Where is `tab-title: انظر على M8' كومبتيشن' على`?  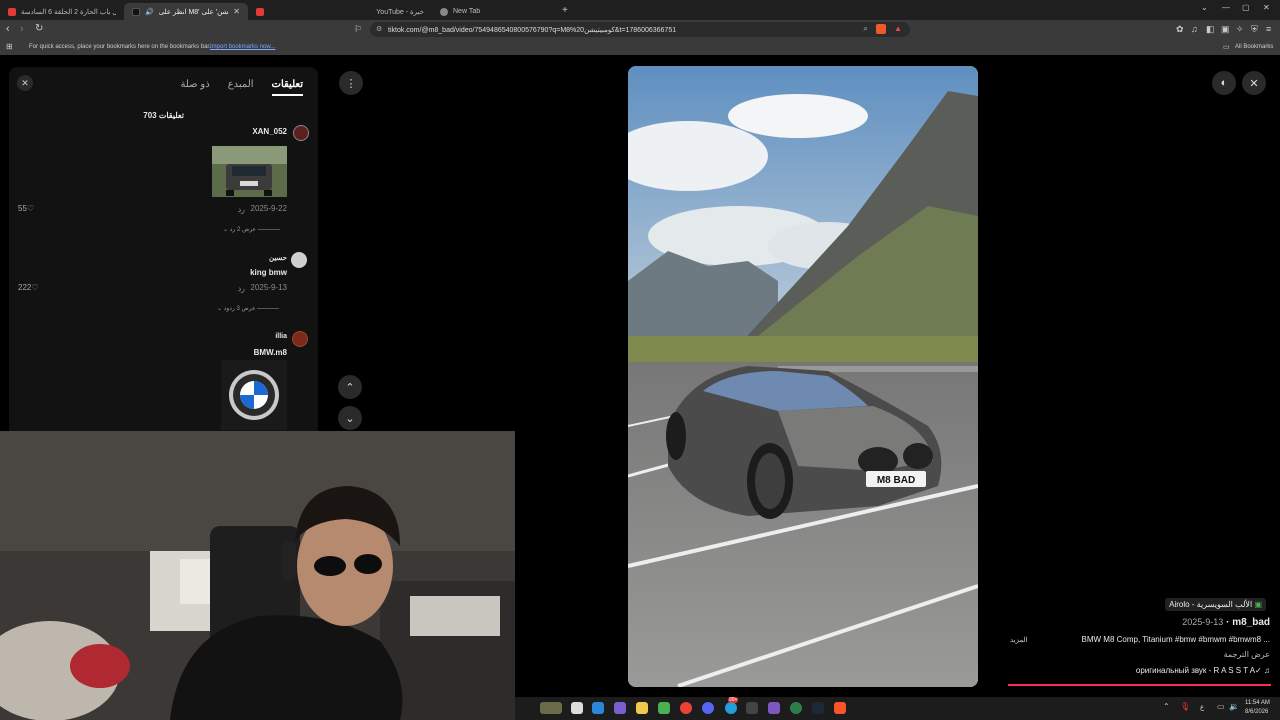
tab-title: انظر على M8' كومبتيشن' على is located at coordinates (193, 12).